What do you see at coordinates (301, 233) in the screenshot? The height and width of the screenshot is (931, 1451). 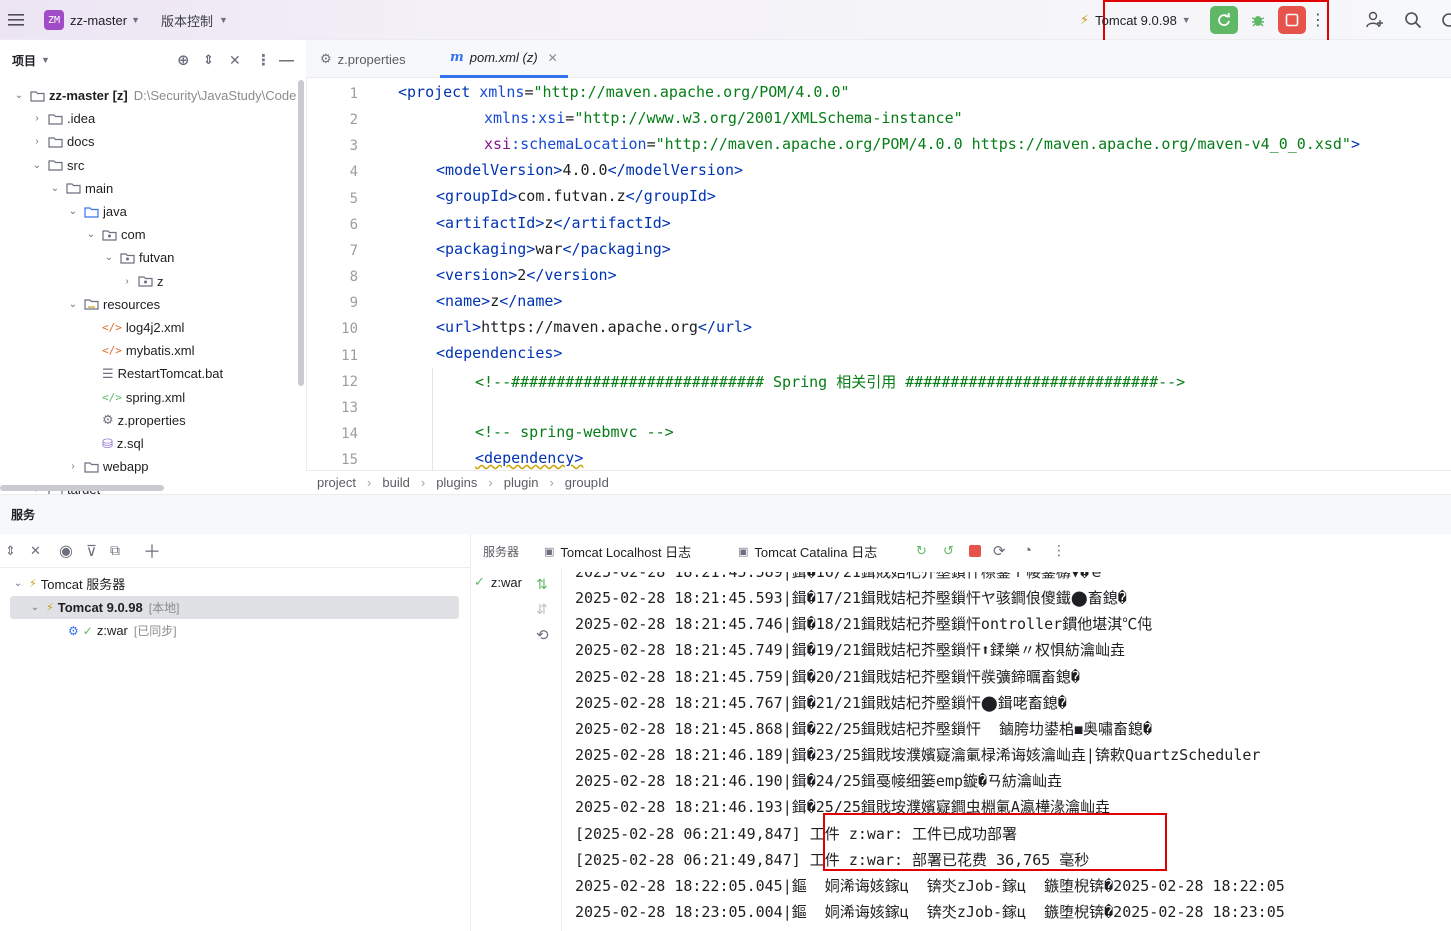 I see `project-tree-scrollbar` at bounding box center [301, 233].